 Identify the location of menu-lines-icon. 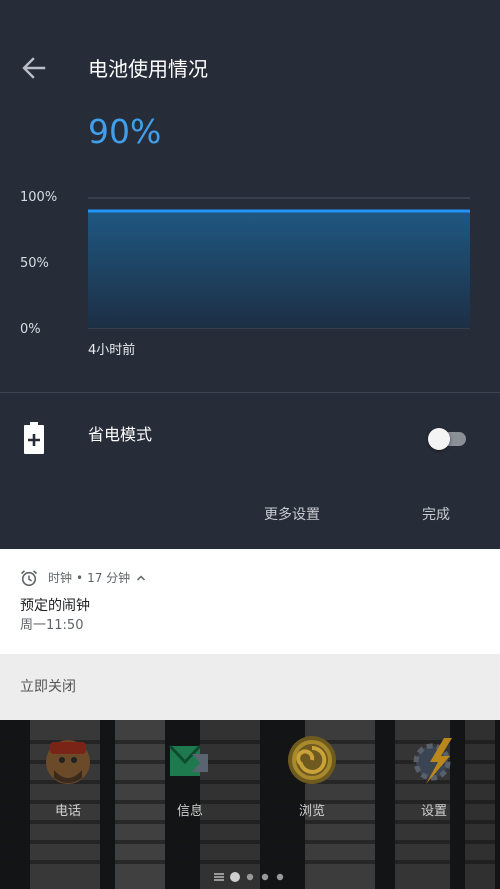
(219, 877).